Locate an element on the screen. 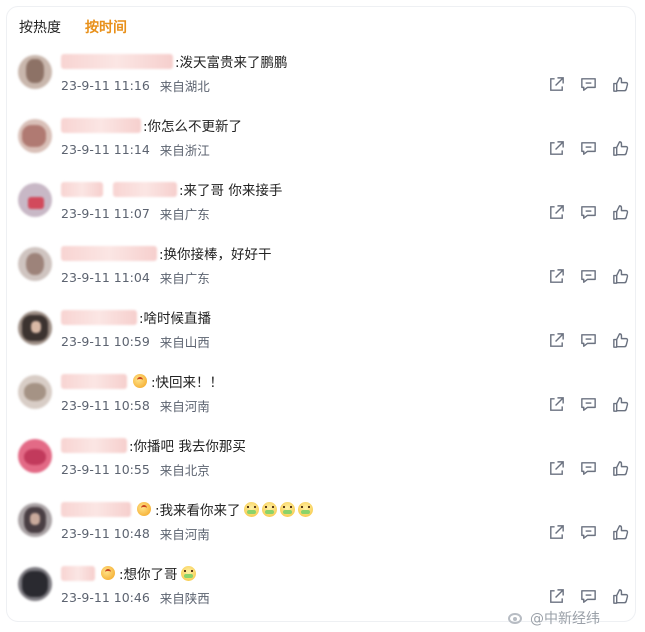 The width and height of the screenshot is (645, 632). comment-item: :换你接棒，好好干 23-9-11 11:04 来自广东 is located at coordinates (321, 271).